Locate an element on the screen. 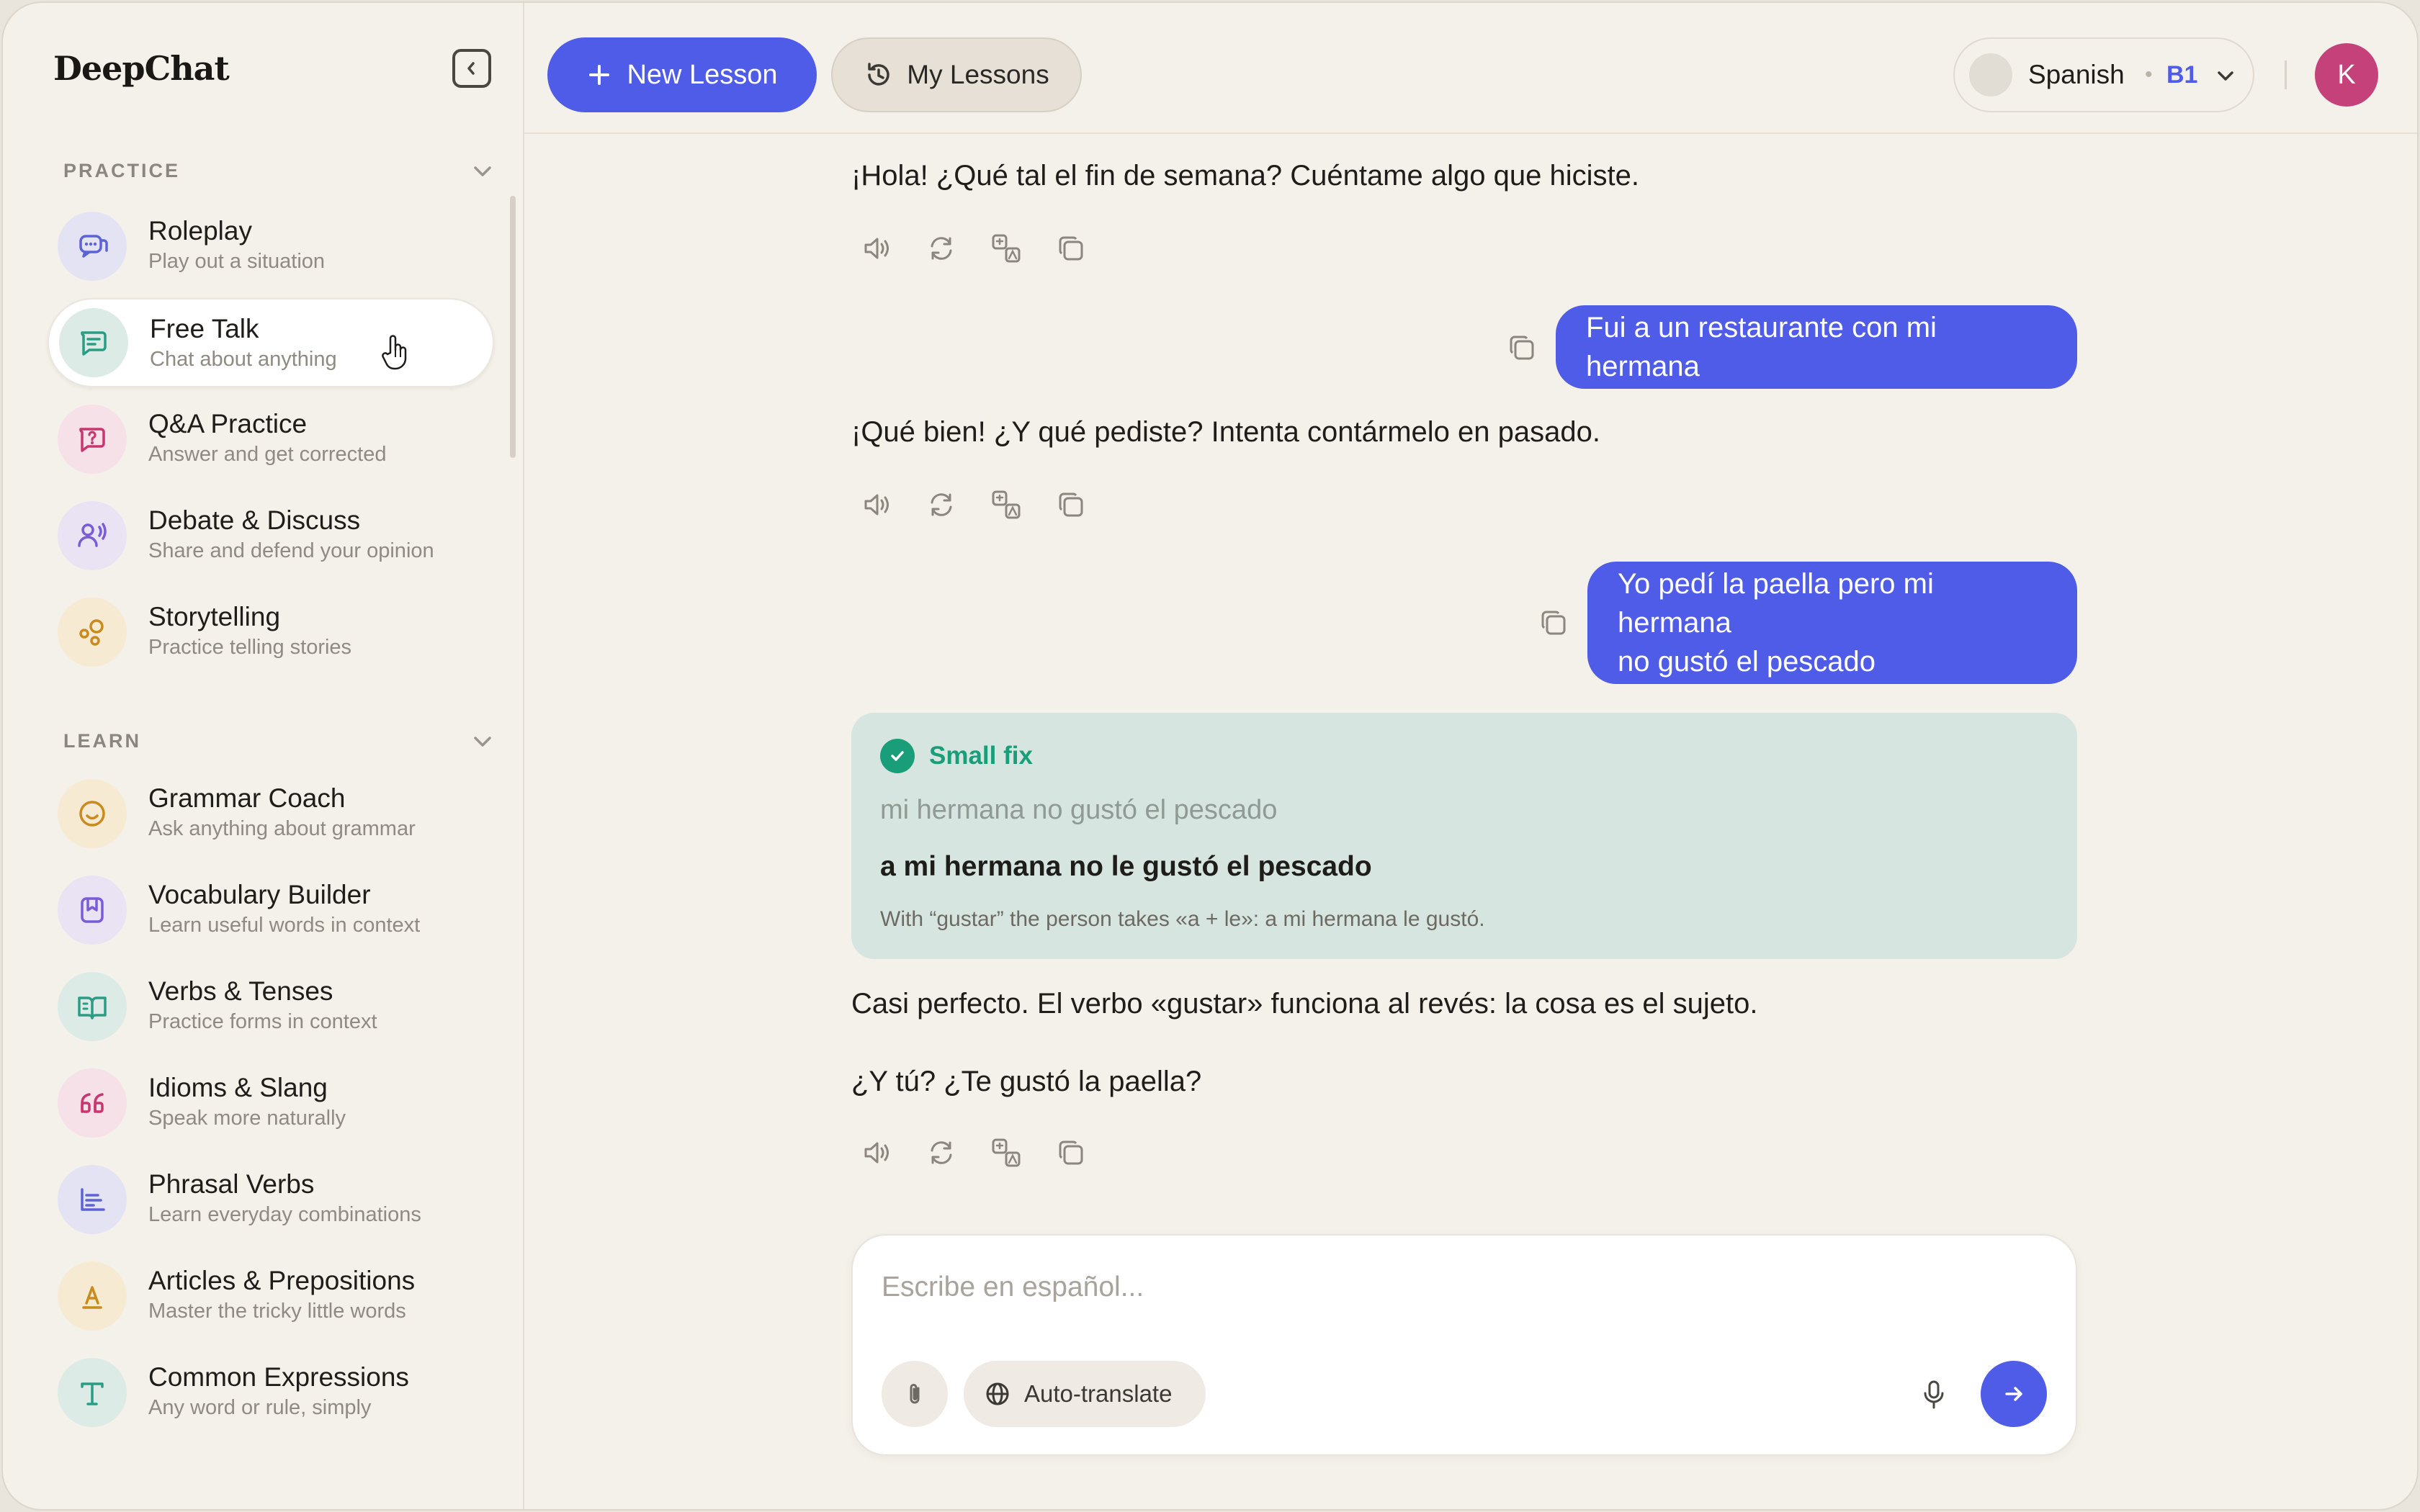 The image size is (2420, 1512). sidebar-item-subtitle: Answer and get corrected is located at coordinates (267, 454).